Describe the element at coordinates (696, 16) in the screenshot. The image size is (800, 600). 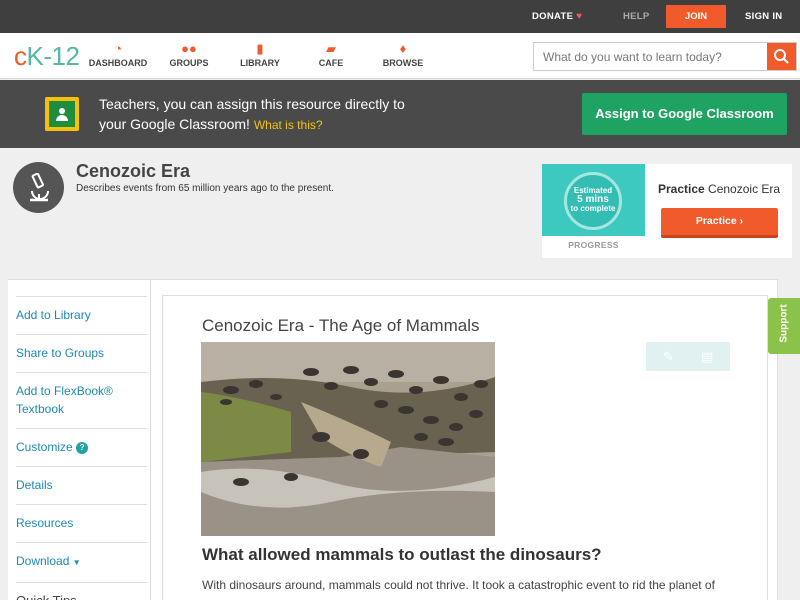
I see `join-button: JOIN` at that location.